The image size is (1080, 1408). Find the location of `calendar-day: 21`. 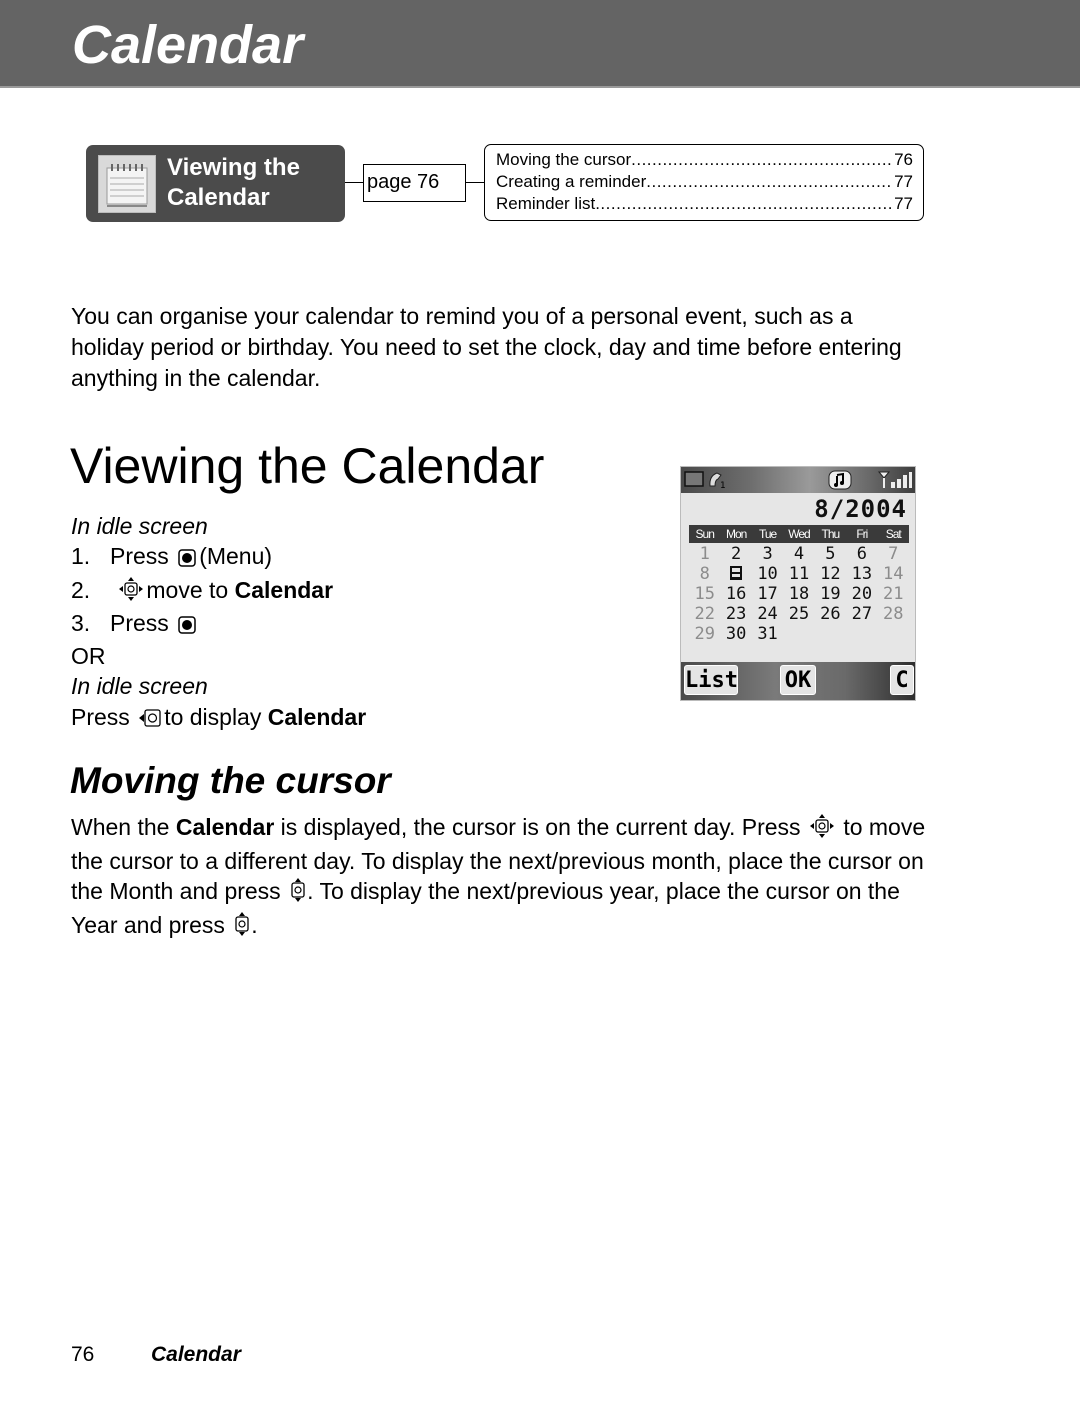

calendar-day: 21 is located at coordinates (893, 594).